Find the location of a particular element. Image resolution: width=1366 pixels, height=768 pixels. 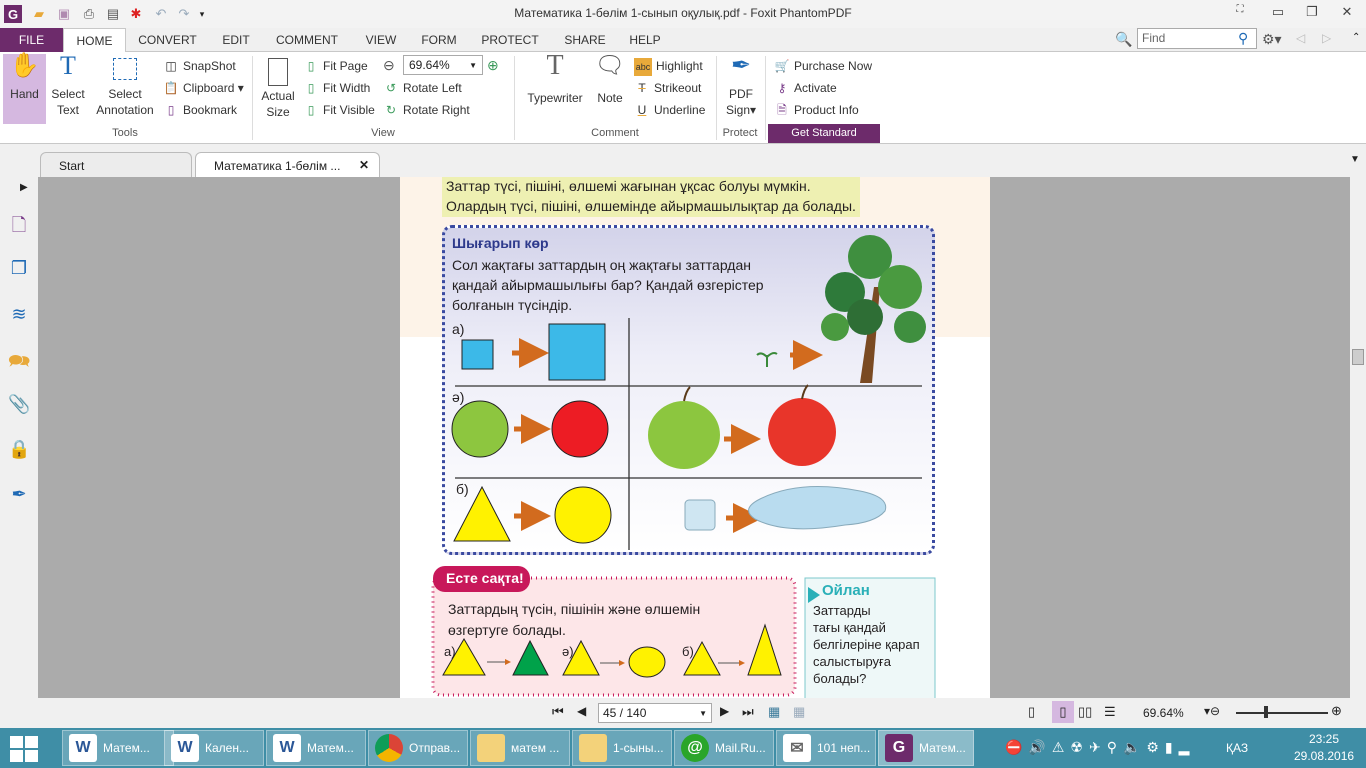

actual-size-button: Actual Size is located at coordinates (278, 89).